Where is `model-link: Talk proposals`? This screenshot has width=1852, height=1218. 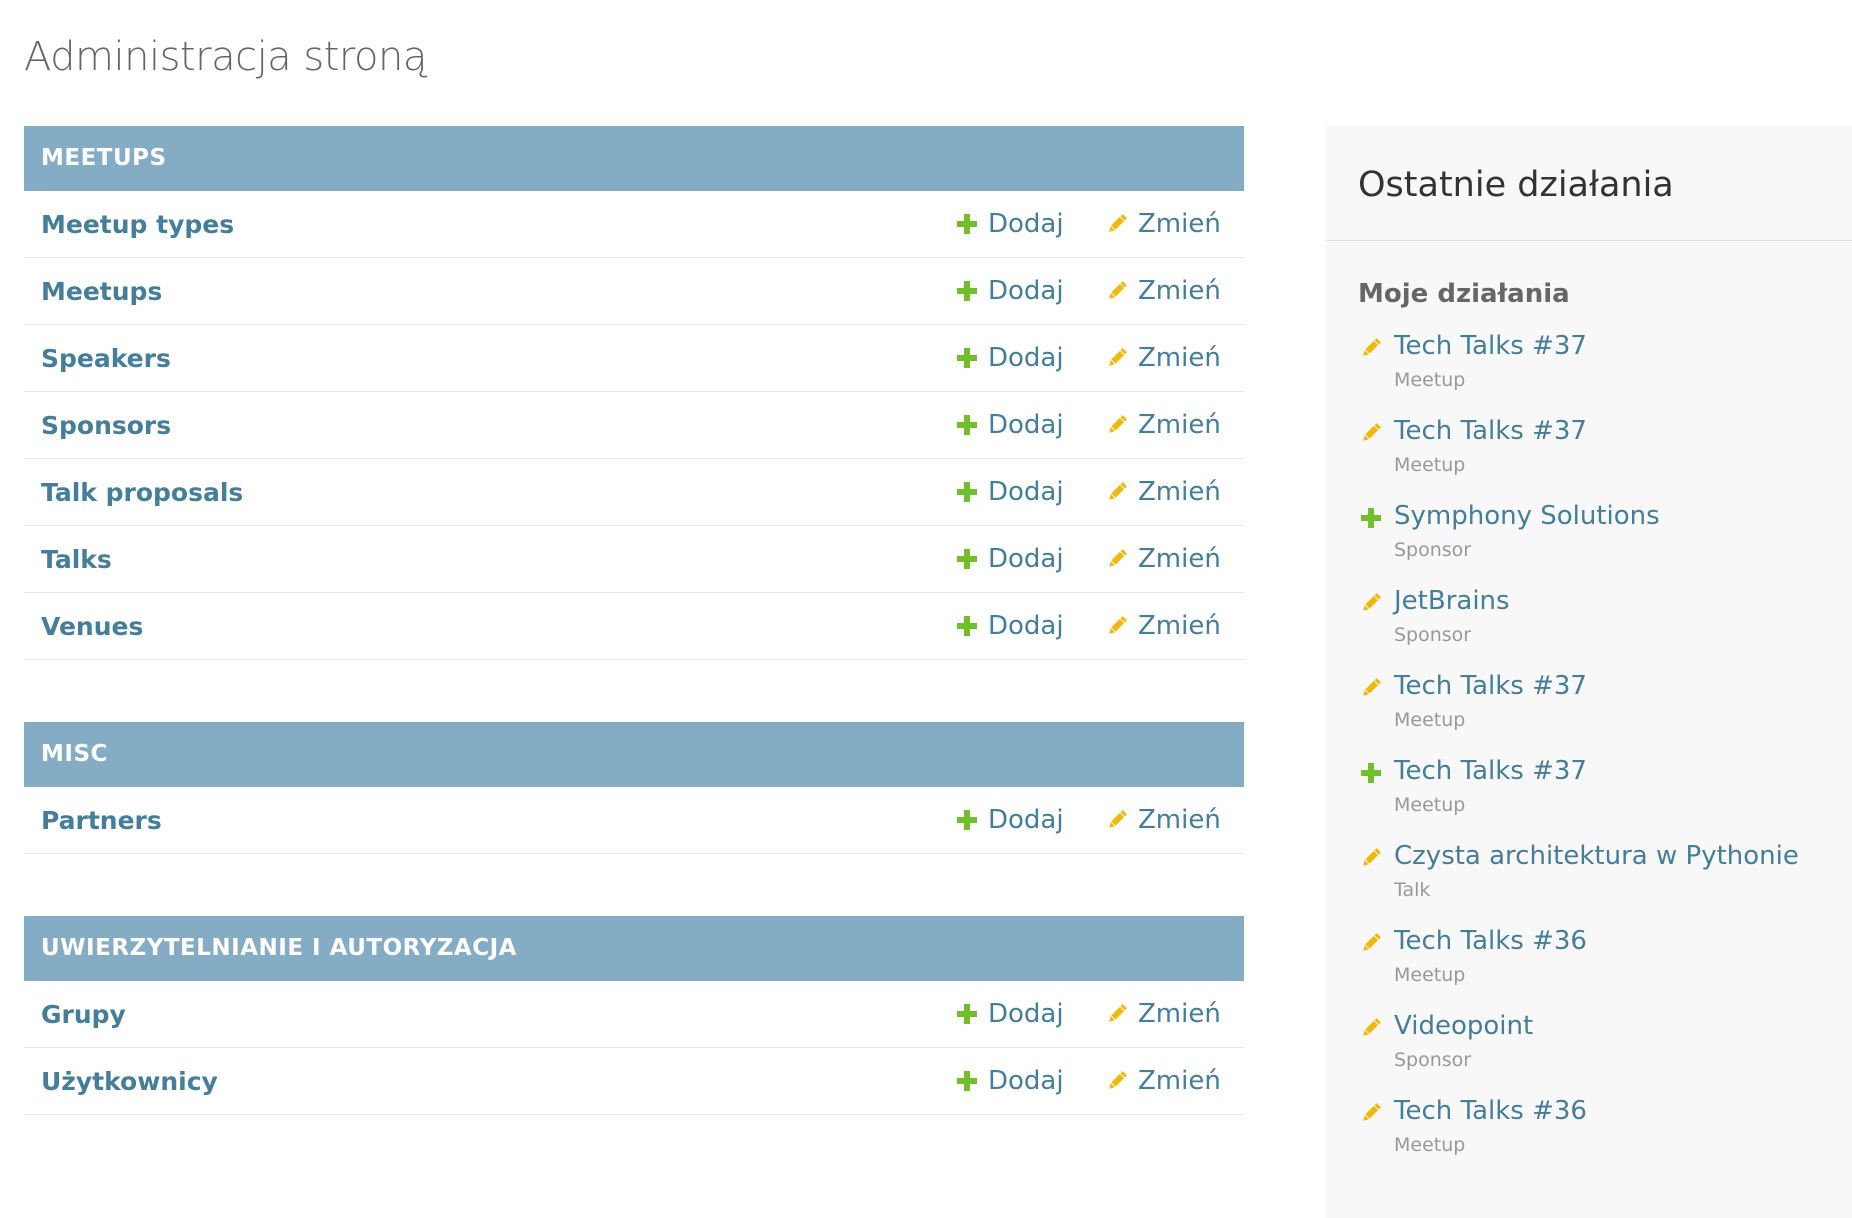
model-link: Talk proposals is located at coordinates (489, 492).